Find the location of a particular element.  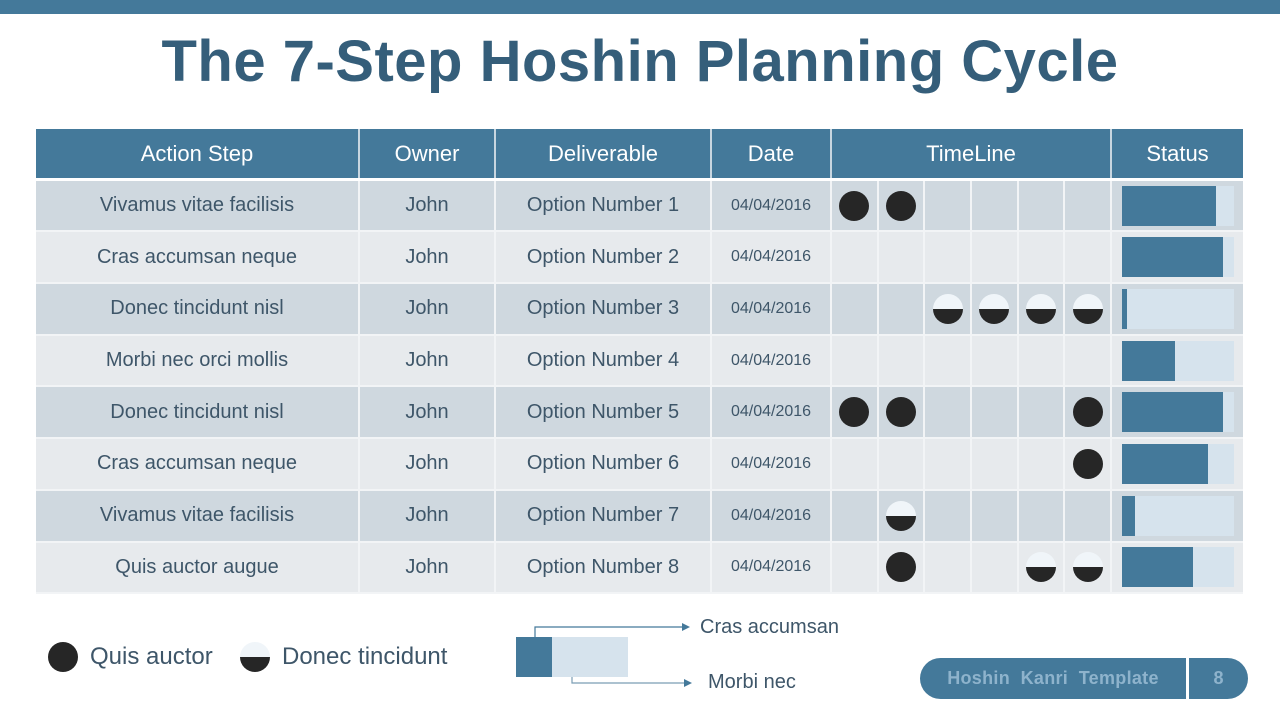

arrow-icon-top is located at coordinates (612, 630).